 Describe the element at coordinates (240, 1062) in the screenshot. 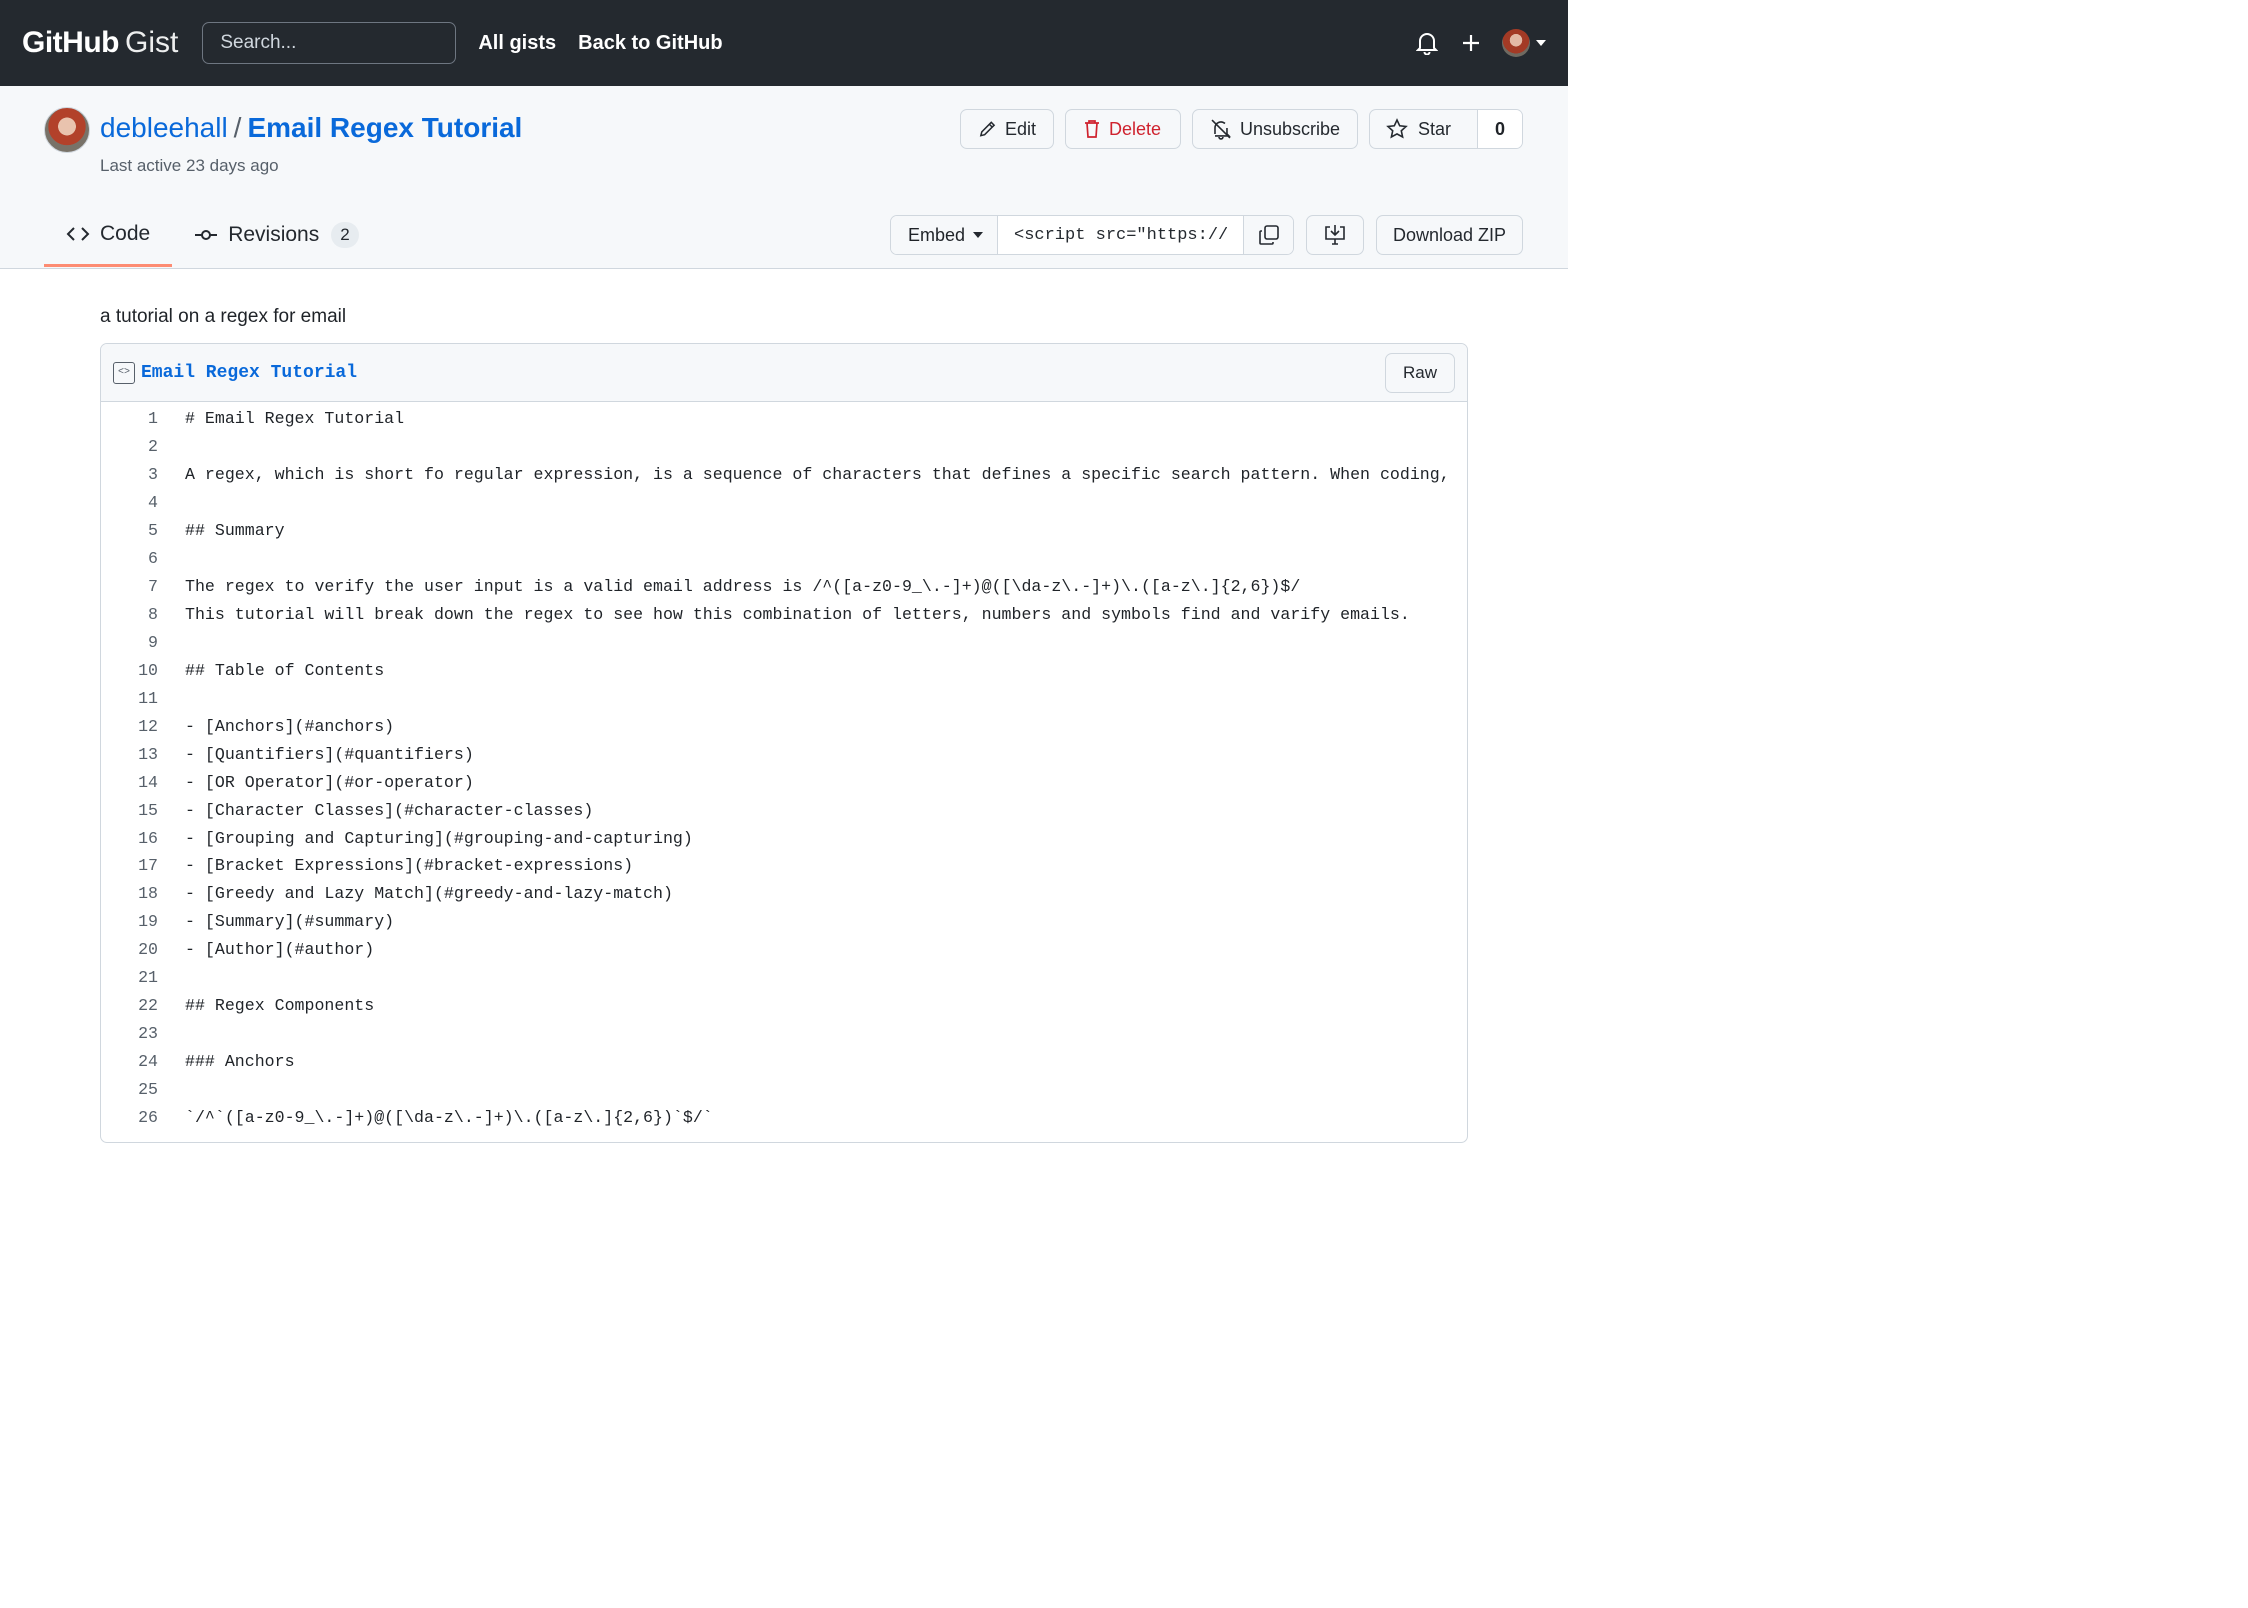

I see `line-content: ### Anchors` at that location.